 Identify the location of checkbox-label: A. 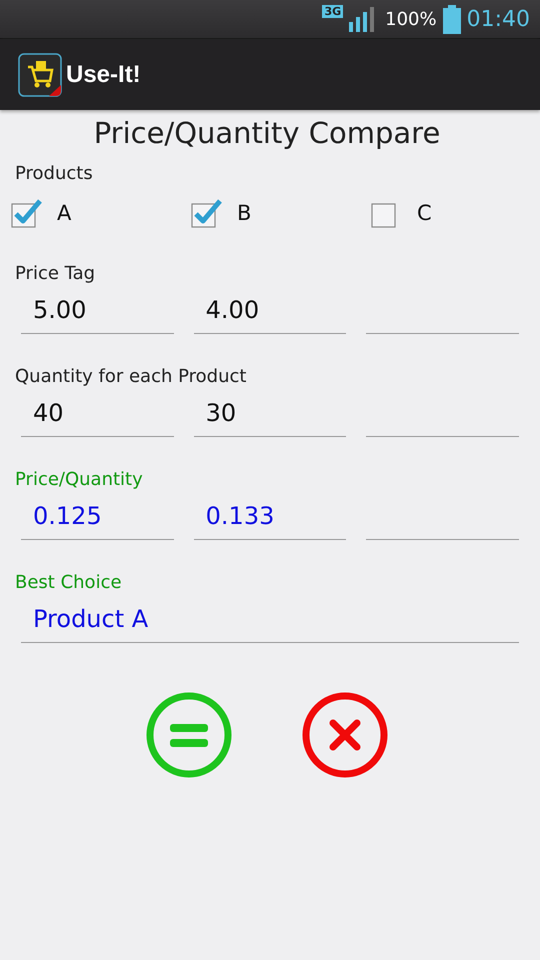
(64, 213).